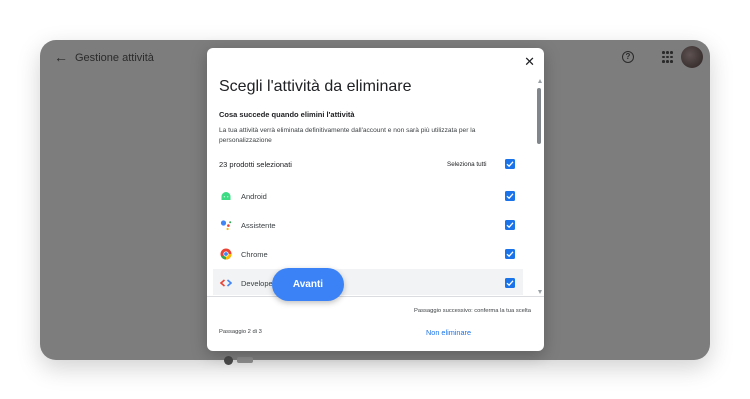  I want to click on scroll-up-arrow-icon, so click(540, 81).